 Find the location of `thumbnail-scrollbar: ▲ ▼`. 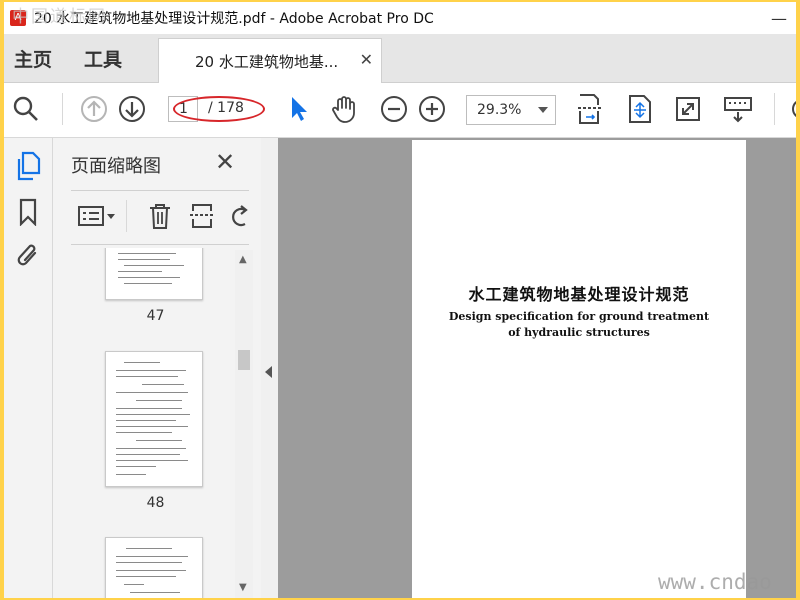

thumbnail-scrollbar: ▲ ▼ is located at coordinates (244, 424).